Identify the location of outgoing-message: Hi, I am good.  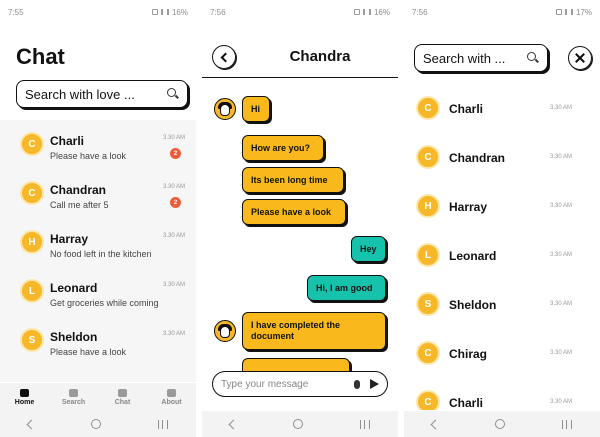
(346, 288).